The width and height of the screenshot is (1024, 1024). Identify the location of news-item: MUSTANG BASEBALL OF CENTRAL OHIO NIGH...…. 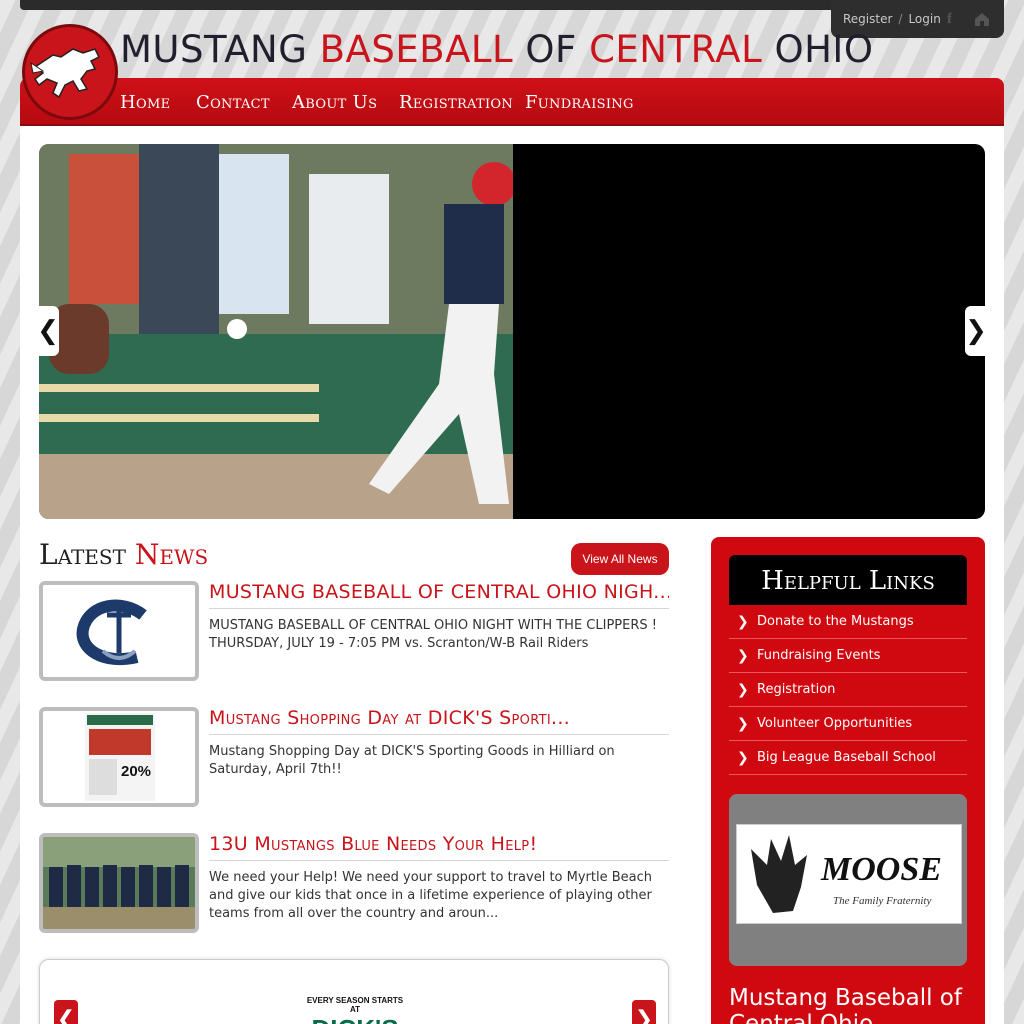
(354, 631).